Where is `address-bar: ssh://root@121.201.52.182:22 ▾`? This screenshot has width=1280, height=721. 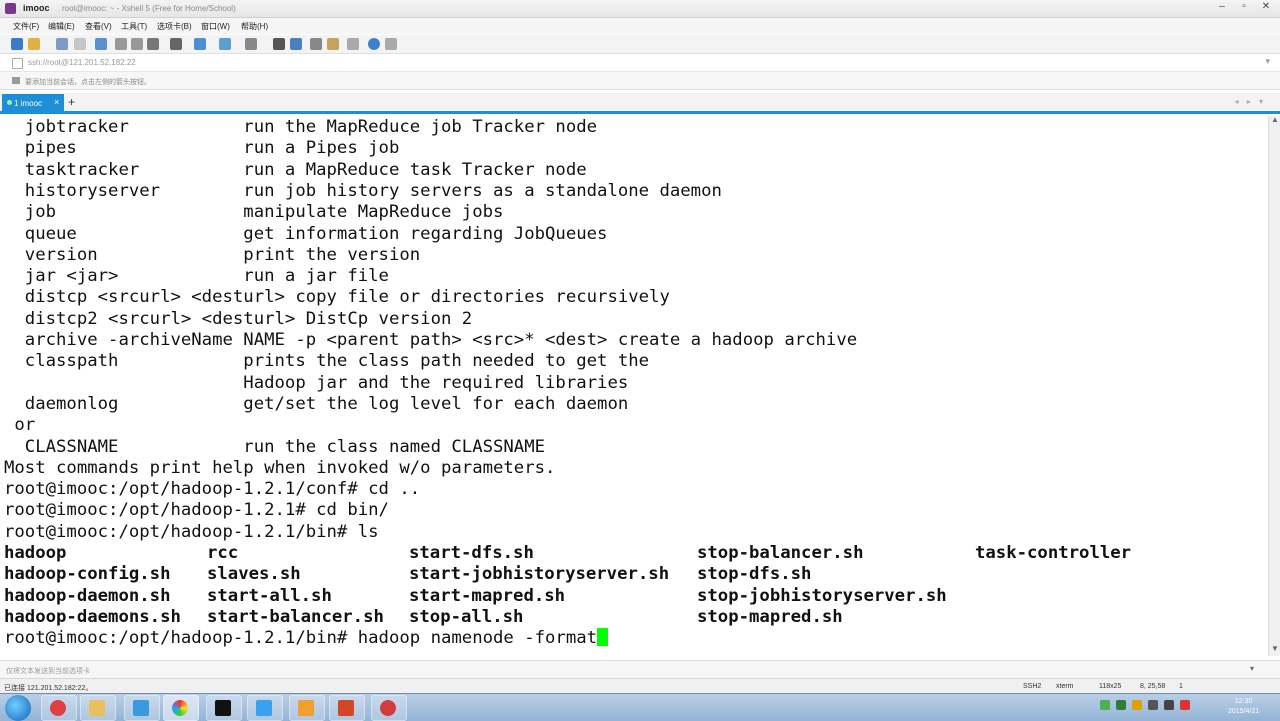
address-bar: ssh://root@121.201.52.182:22 ▾ is located at coordinates (640, 63).